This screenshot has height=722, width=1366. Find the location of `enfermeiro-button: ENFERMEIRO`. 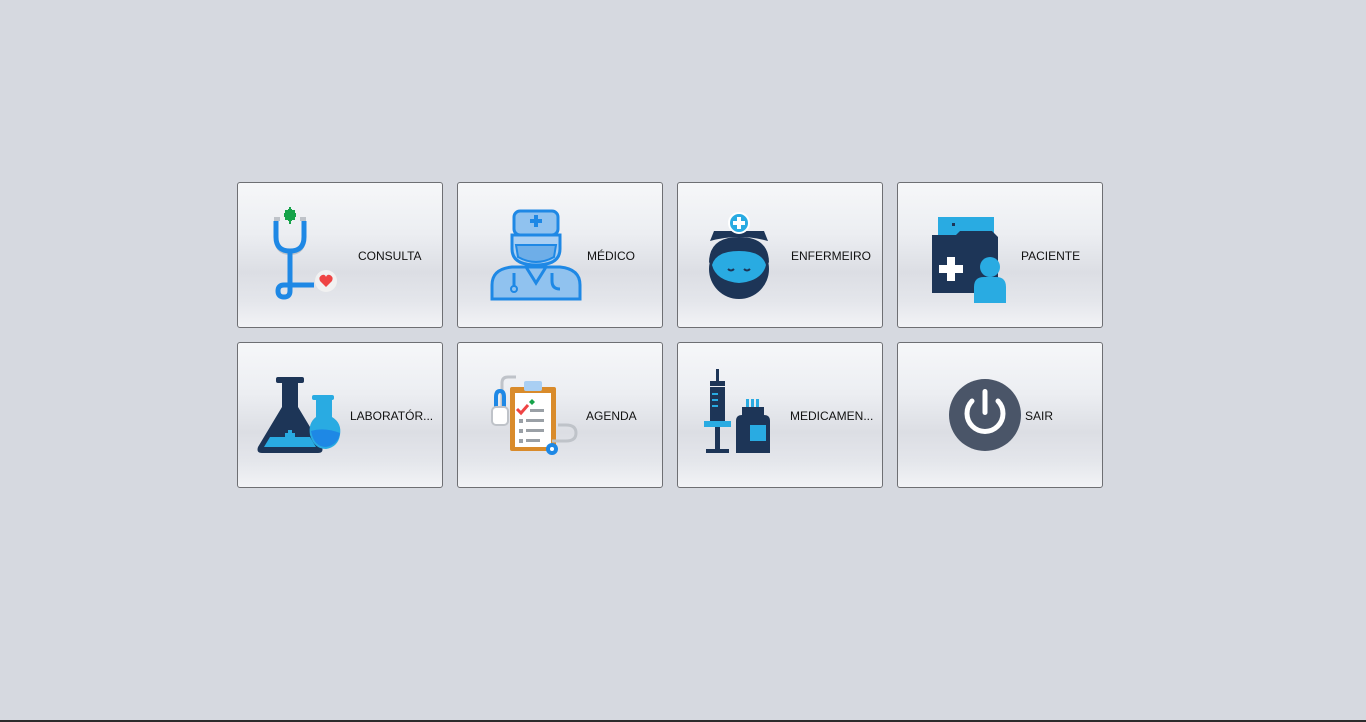

enfermeiro-button: ENFERMEIRO is located at coordinates (780, 255).